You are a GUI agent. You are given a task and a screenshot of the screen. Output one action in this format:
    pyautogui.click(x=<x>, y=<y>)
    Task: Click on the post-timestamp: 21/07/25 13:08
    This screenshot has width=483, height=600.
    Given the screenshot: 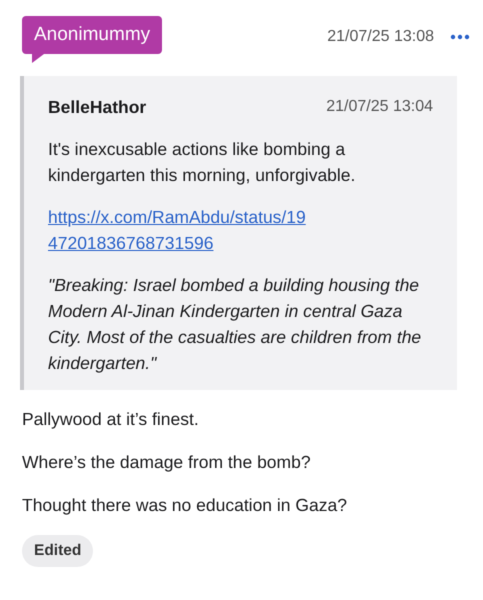 What is the action you would take?
    pyautogui.click(x=380, y=37)
    